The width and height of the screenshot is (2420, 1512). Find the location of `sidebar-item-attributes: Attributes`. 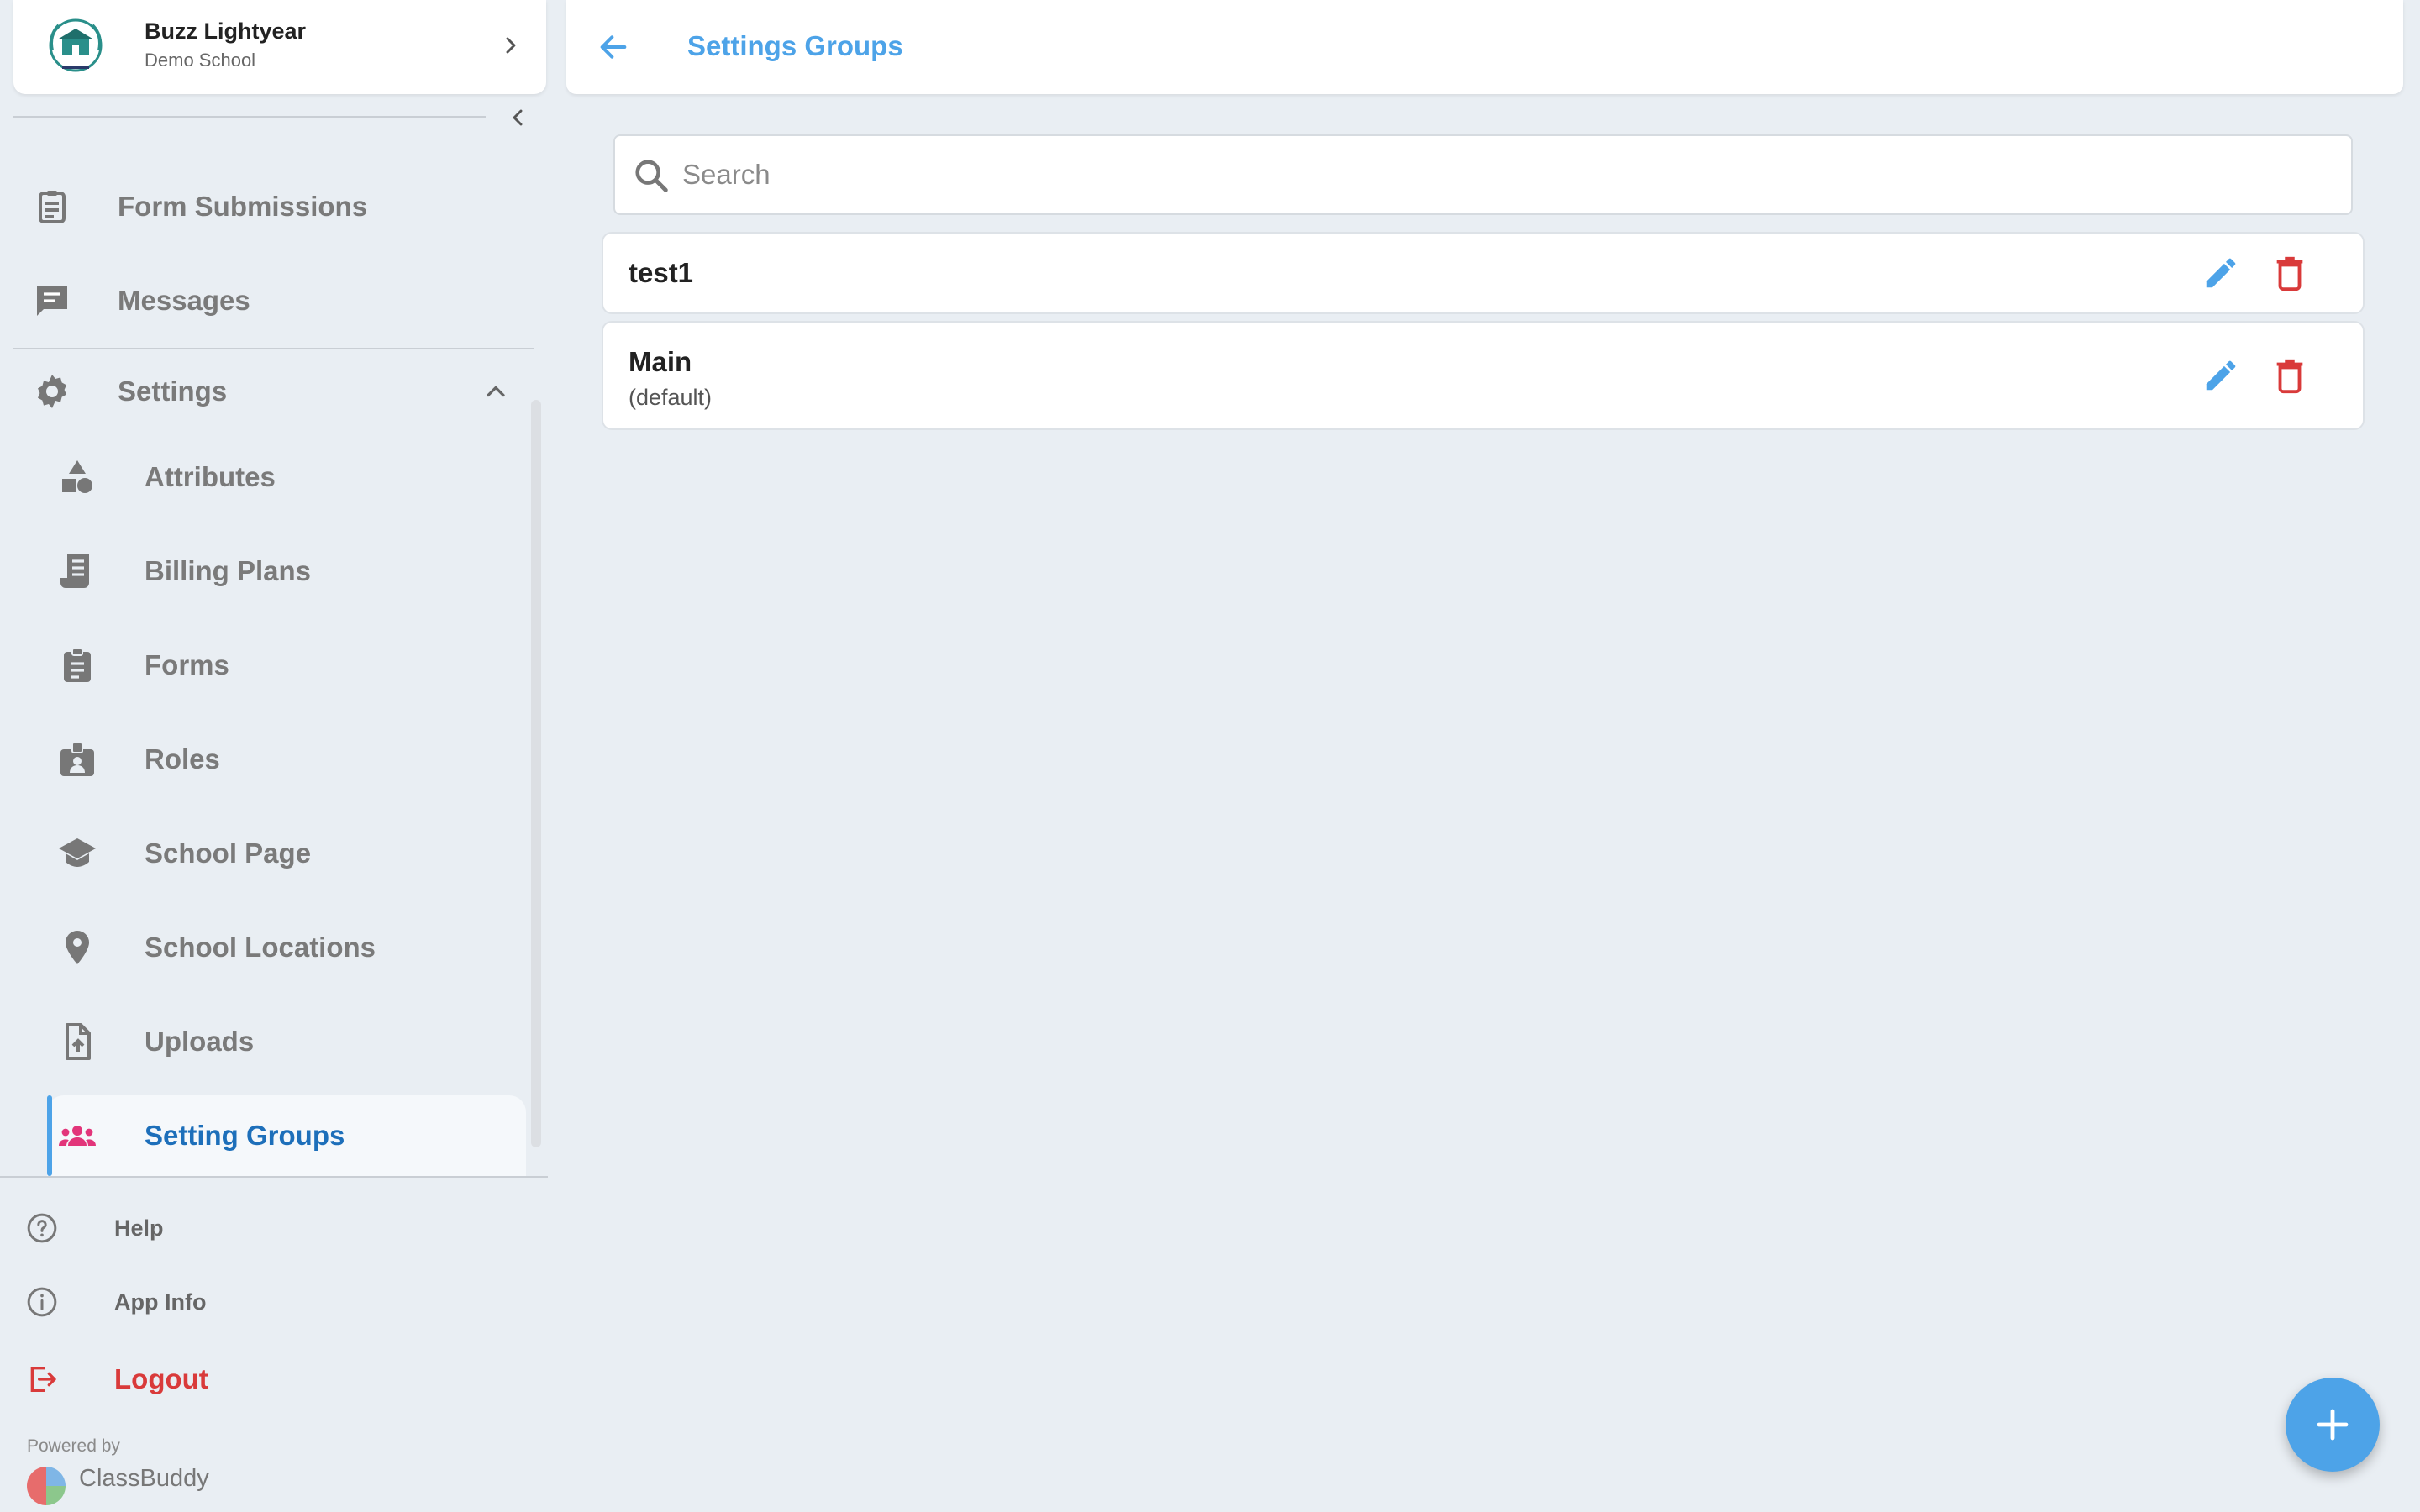

sidebar-item-attributes: Attributes is located at coordinates (273, 477).